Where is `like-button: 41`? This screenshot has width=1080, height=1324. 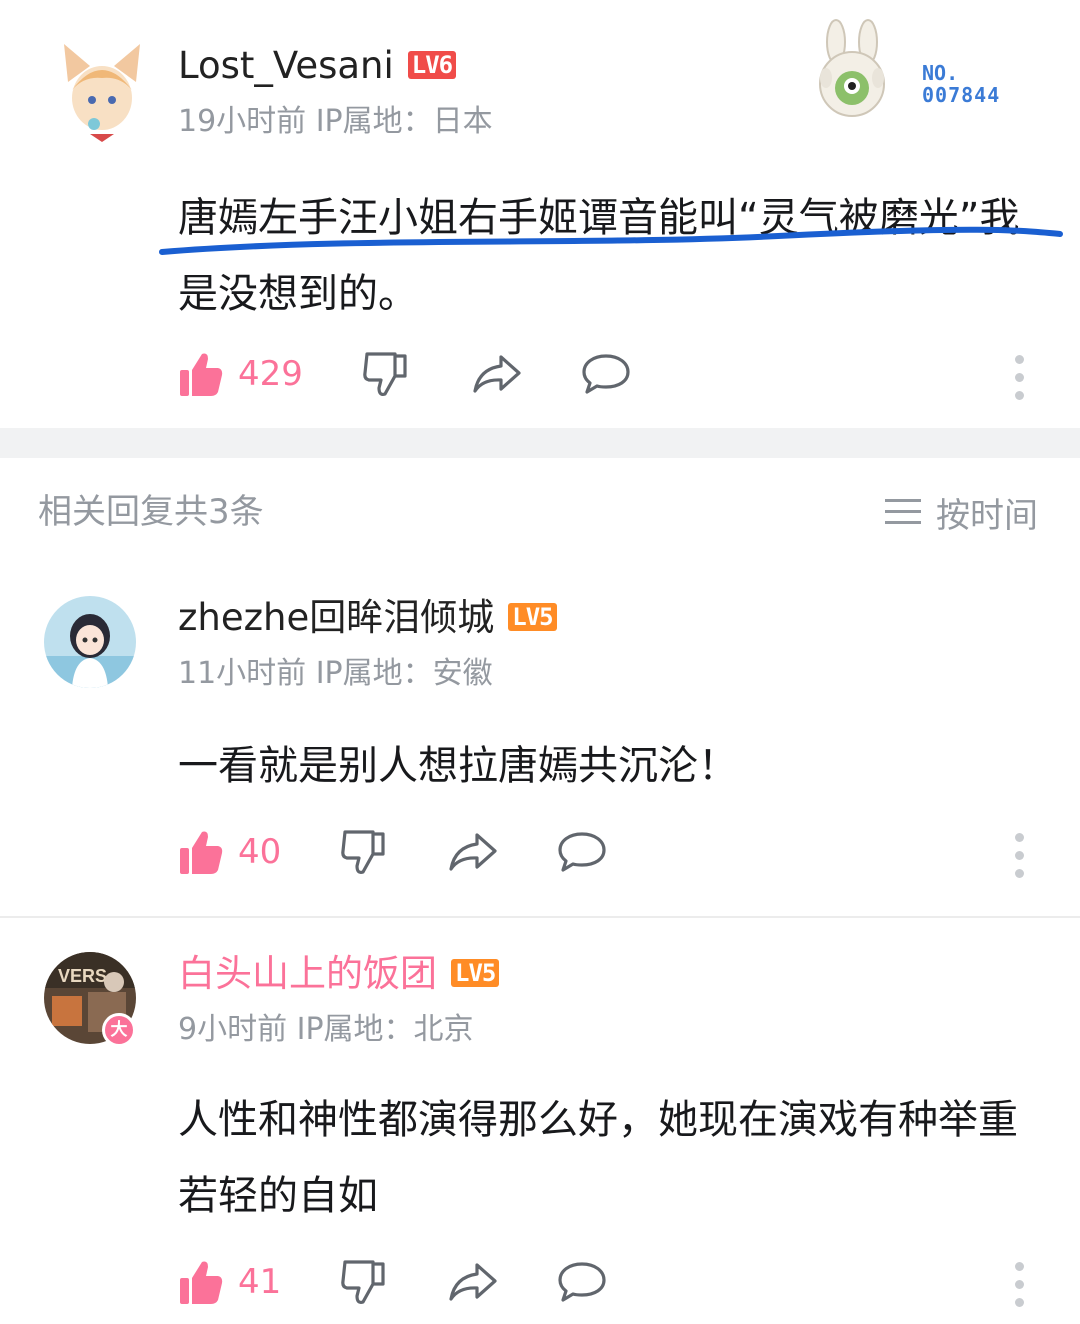 like-button: 41 is located at coordinates (229, 1282).